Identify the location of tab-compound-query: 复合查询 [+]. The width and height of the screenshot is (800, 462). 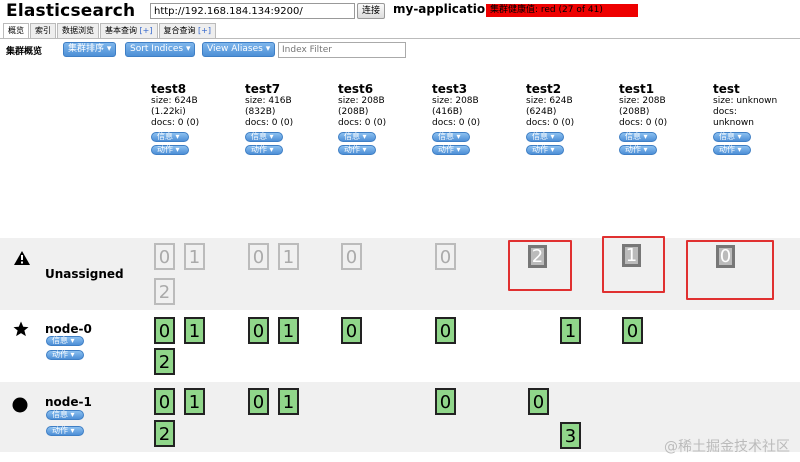
(187, 30).